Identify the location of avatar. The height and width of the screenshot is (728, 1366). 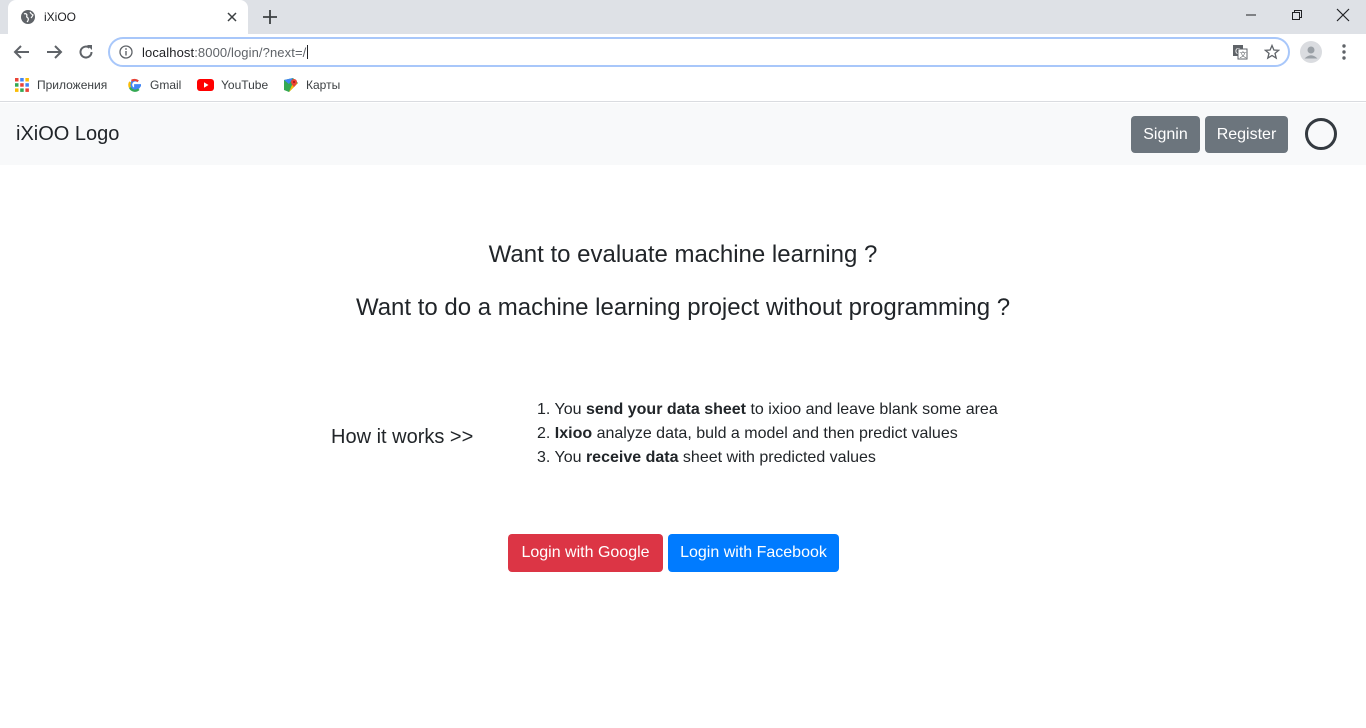
(1321, 134).